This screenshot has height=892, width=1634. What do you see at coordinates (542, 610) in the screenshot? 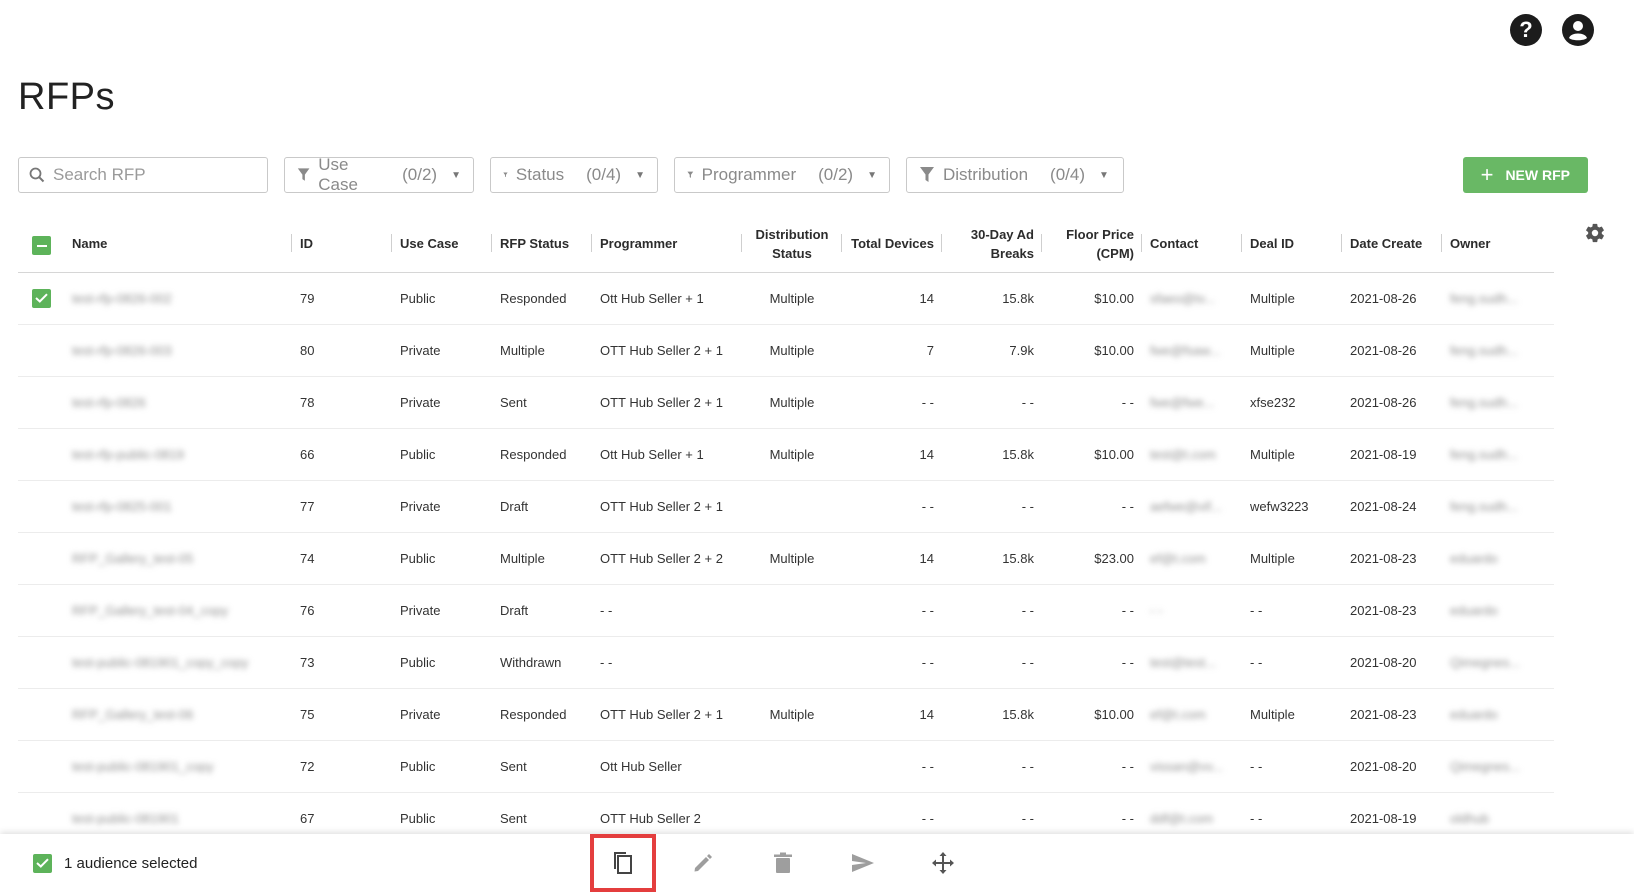
I see `cell-rfp-status: Draft` at bounding box center [542, 610].